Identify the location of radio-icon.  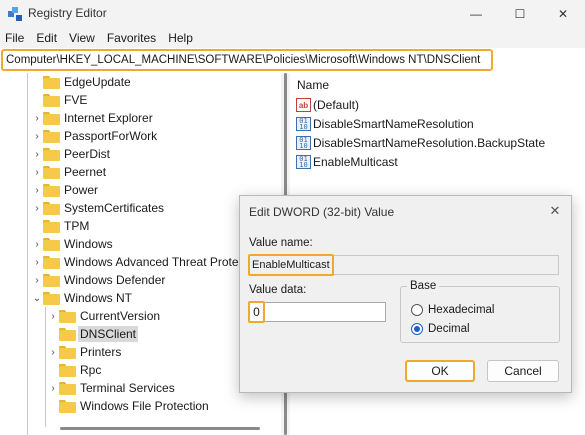
(417, 310).